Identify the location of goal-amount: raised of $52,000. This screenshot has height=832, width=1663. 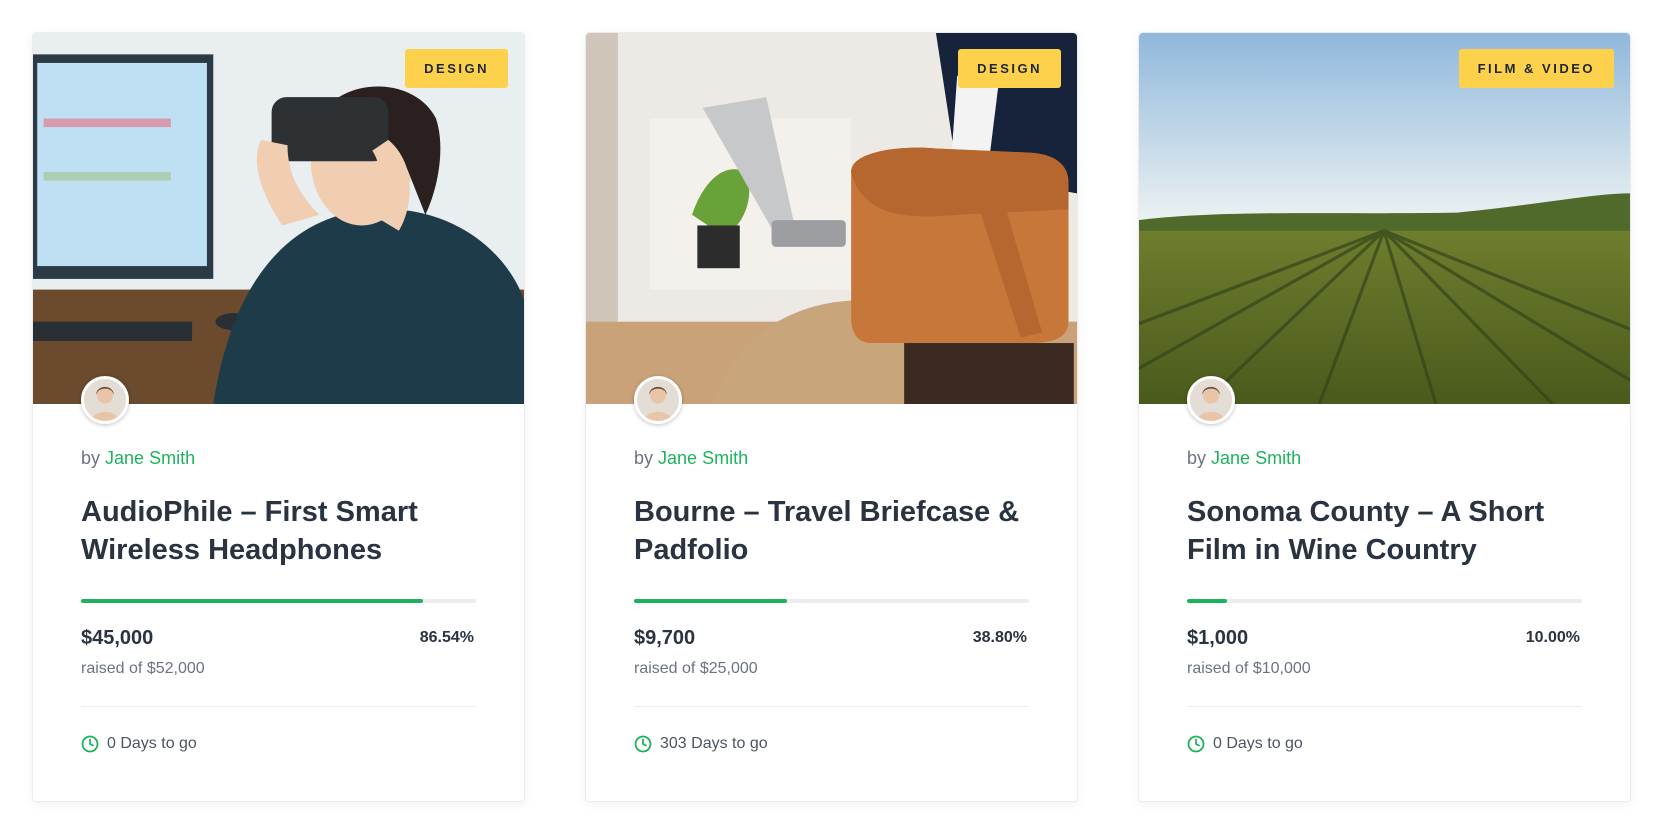
(143, 668).